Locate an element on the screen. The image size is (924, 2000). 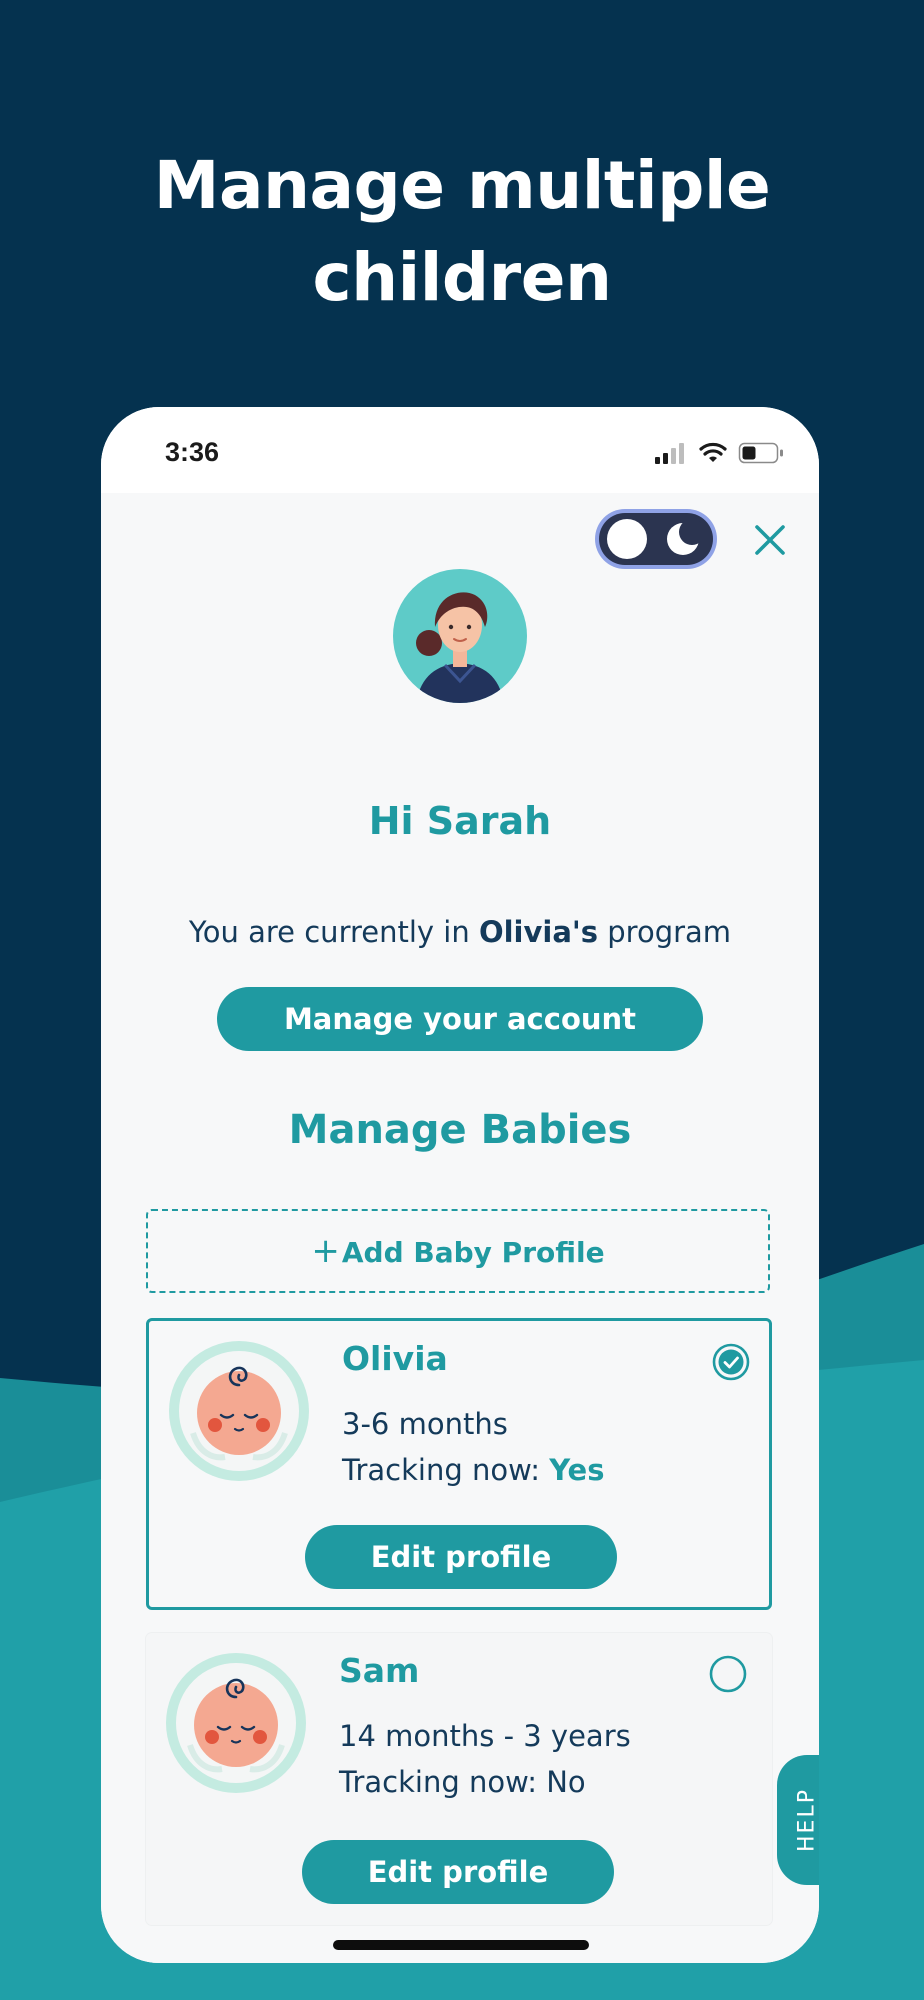
add-baby-label: Add Baby Profile is located at coordinates (473, 1252).